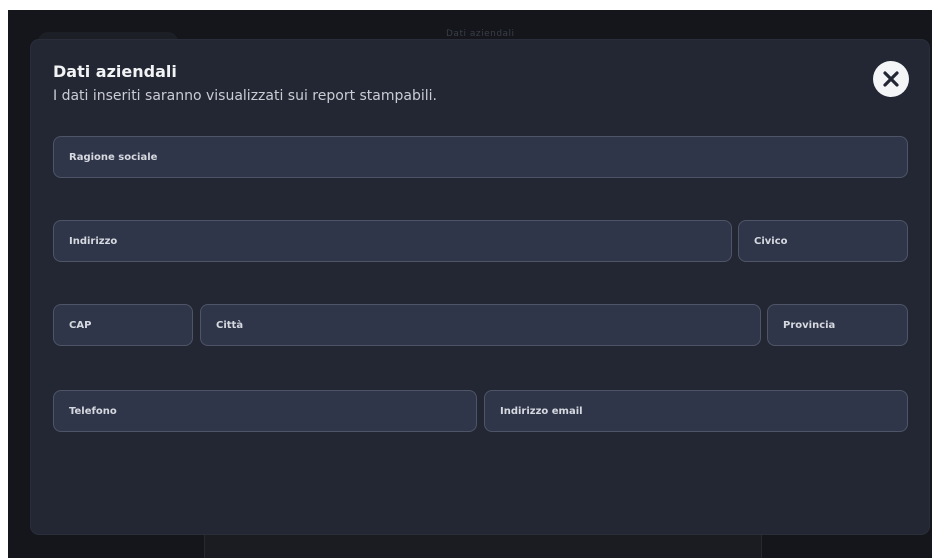 Image resolution: width=940 pixels, height=558 pixels. I want to click on company-name-input, so click(480, 157).